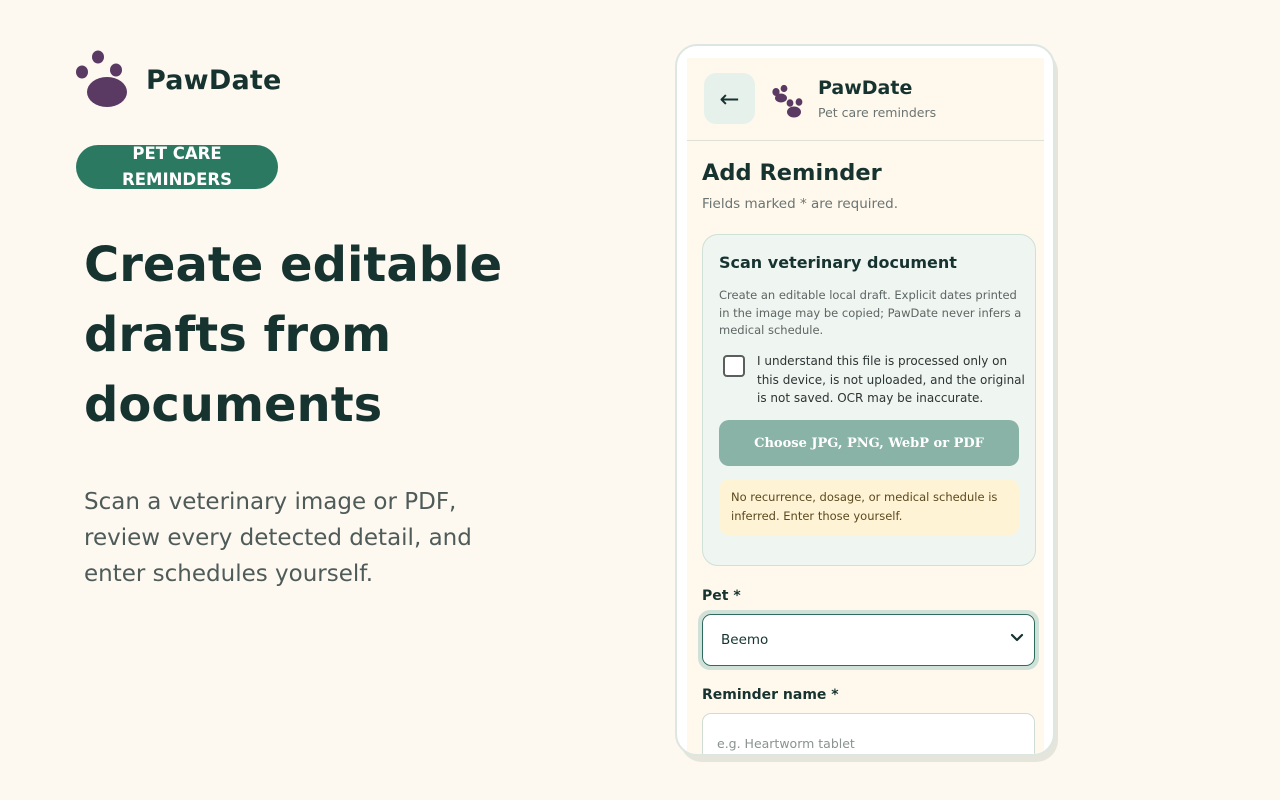  Describe the element at coordinates (177, 166) in the screenshot. I see `category-badge: PET CARE REMINDERS` at that location.